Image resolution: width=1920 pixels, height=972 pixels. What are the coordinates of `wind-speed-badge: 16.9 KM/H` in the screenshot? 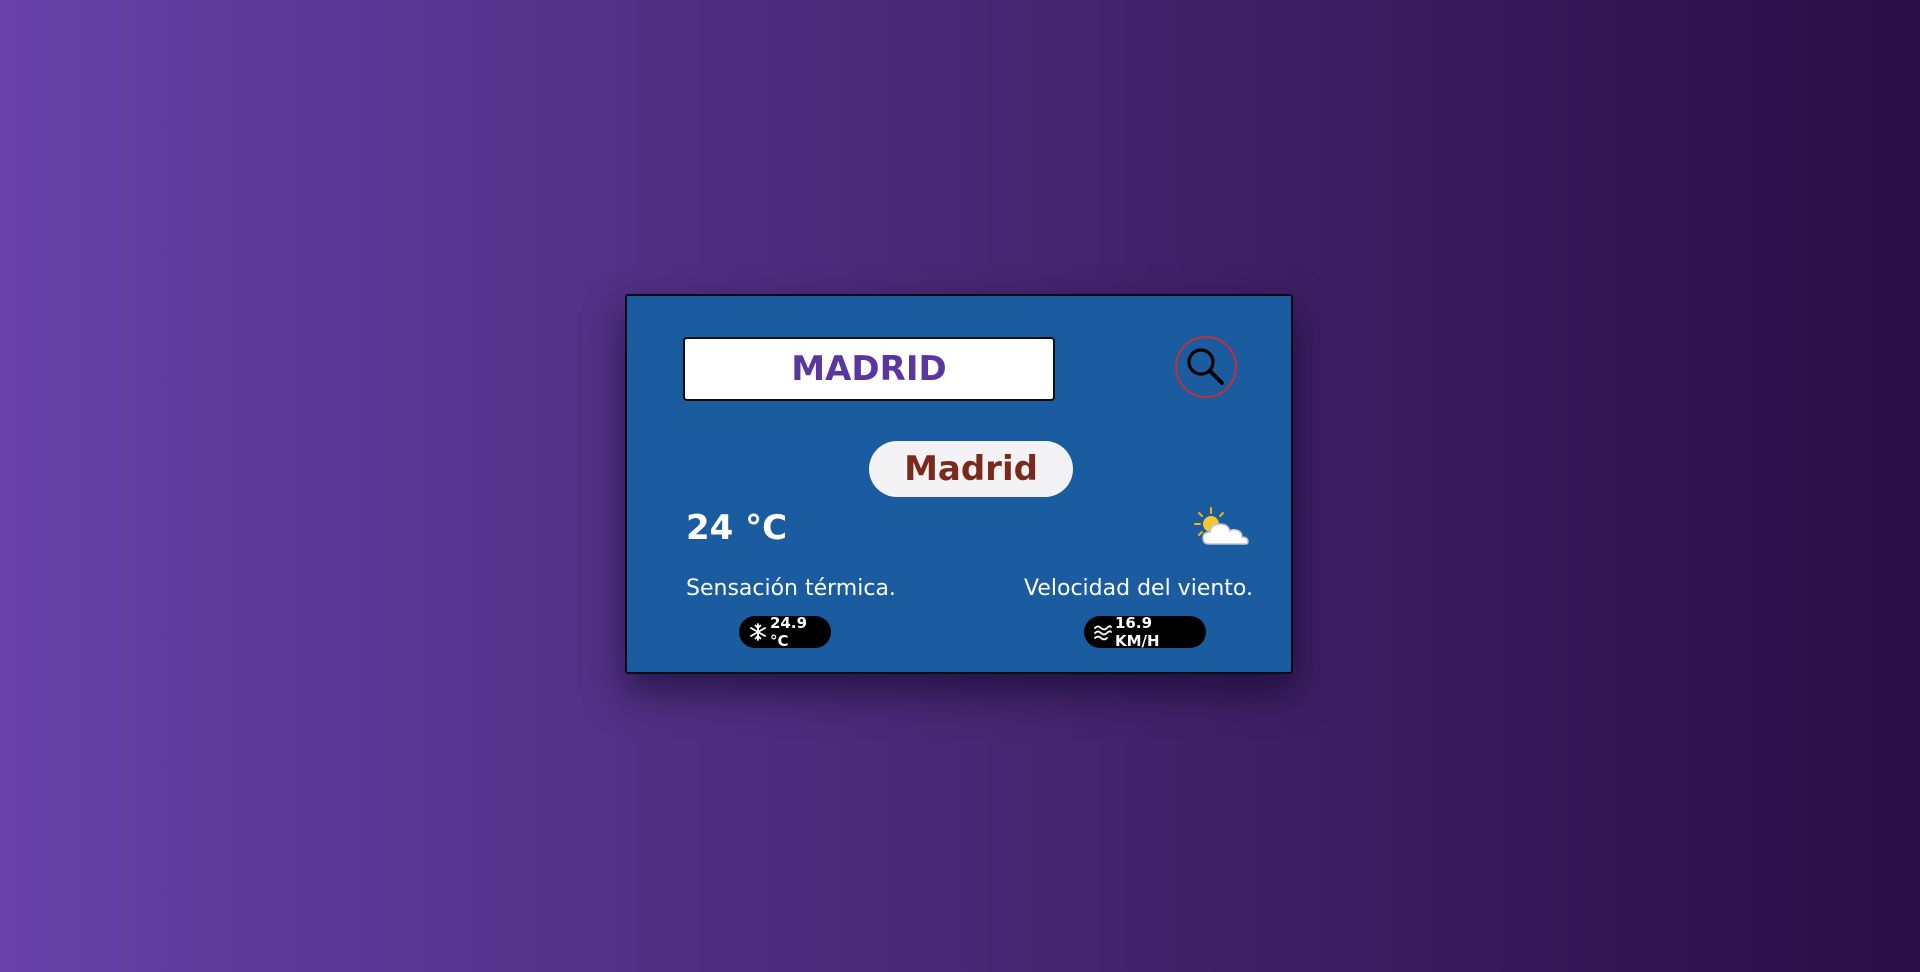 It's located at (1145, 632).